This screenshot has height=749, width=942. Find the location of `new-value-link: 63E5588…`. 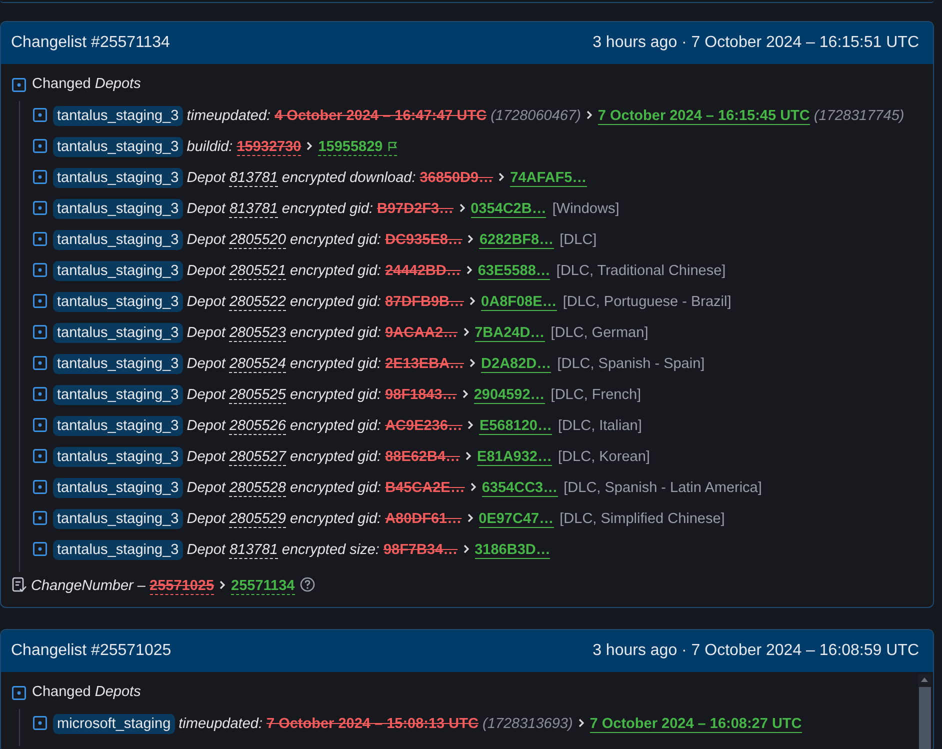

new-value-link: 63E5588… is located at coordinates (514, 271).